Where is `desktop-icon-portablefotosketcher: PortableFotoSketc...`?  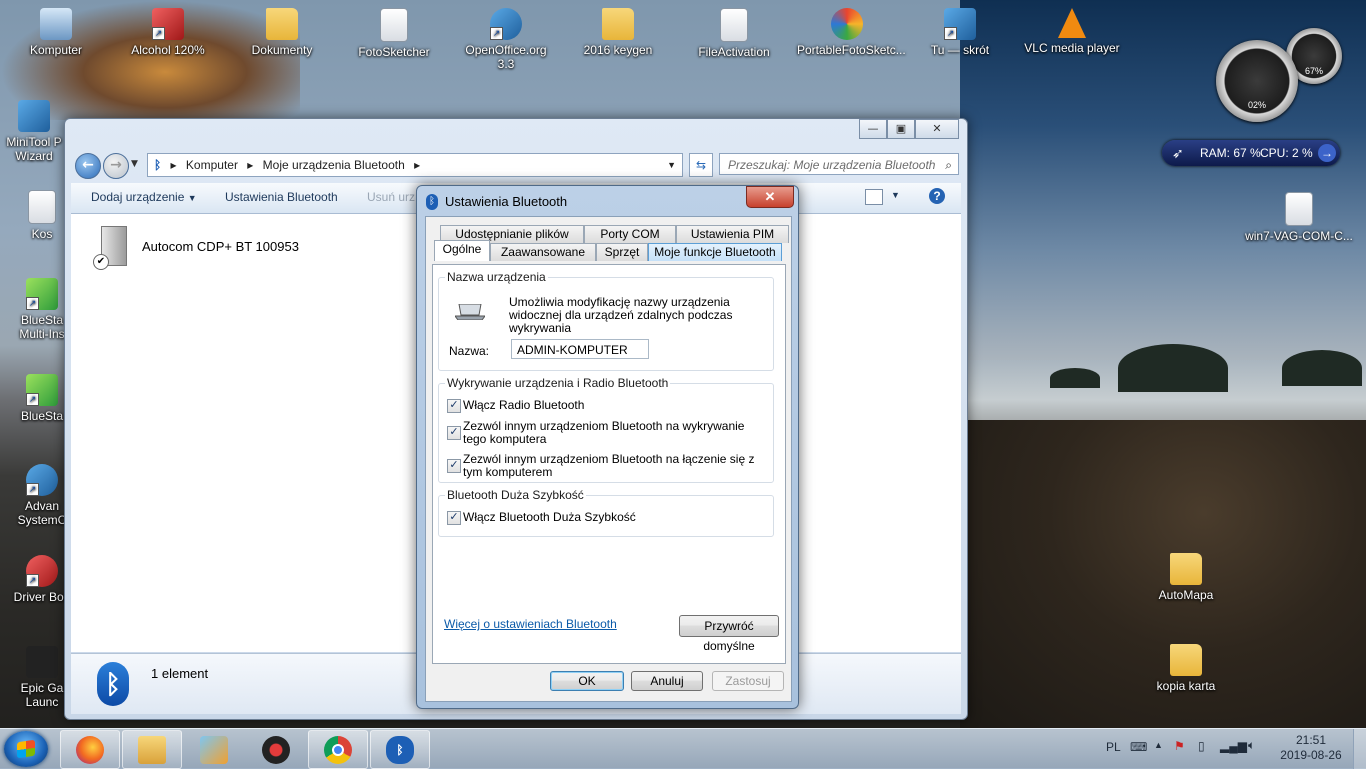
desktop-icon-portablefotosketcher: PortableFotoSketc... is located at coordinates (851, 32).